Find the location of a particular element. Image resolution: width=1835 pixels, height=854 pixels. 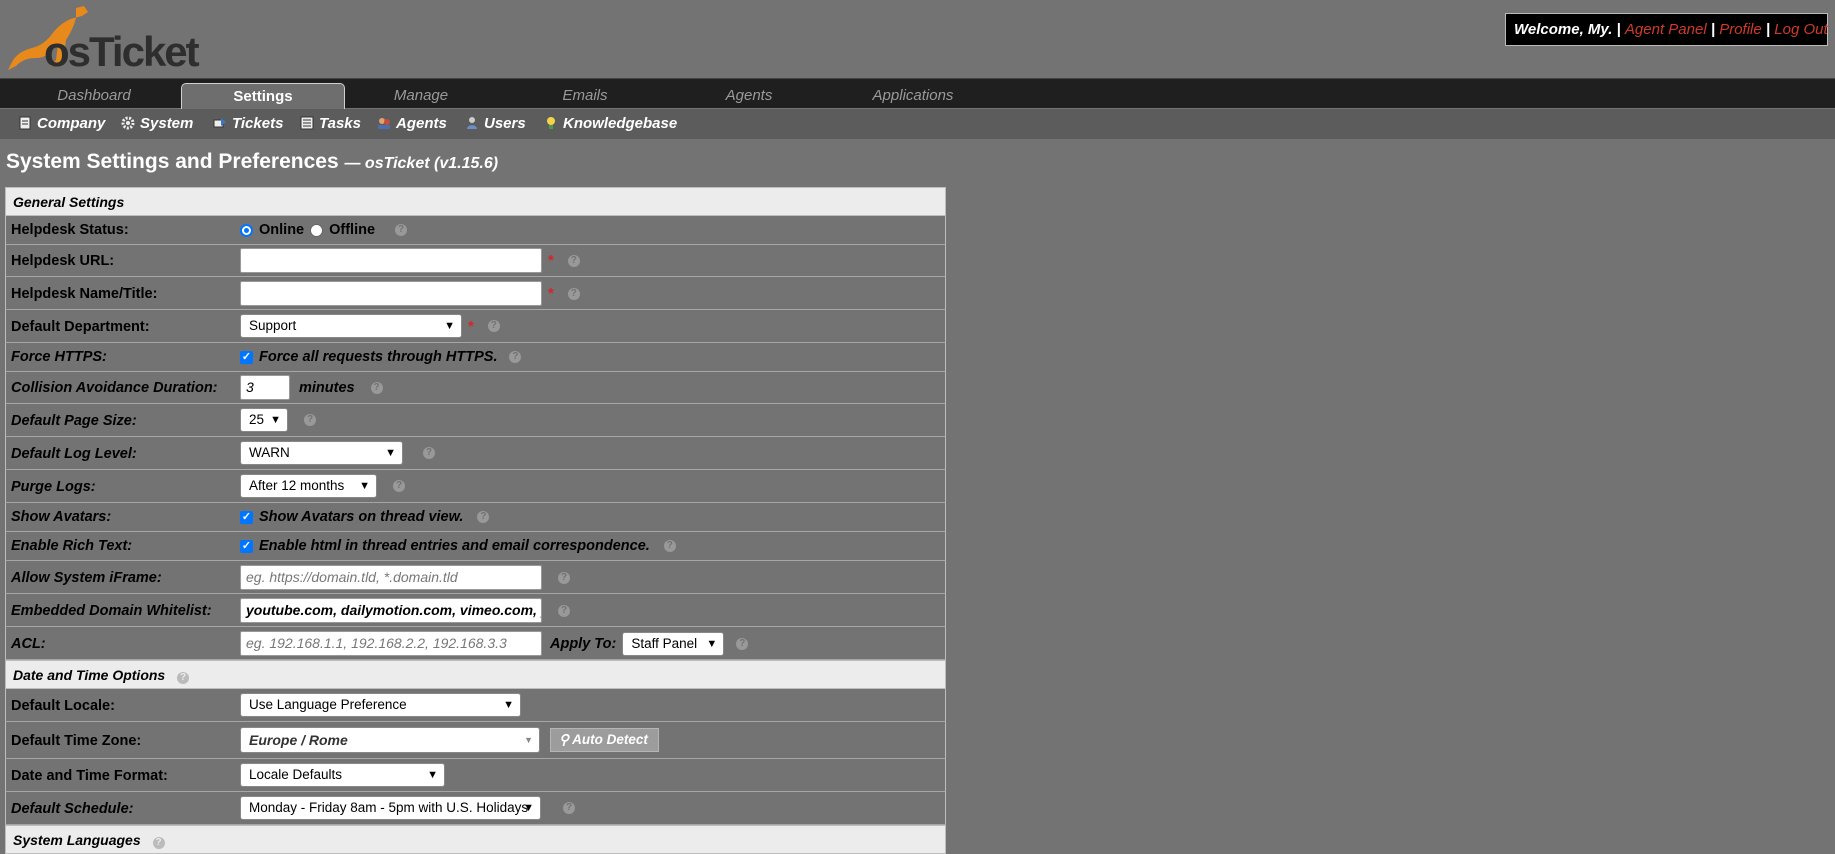

rich-text-checkbox: ✓ is located at coordinates (246, 546).